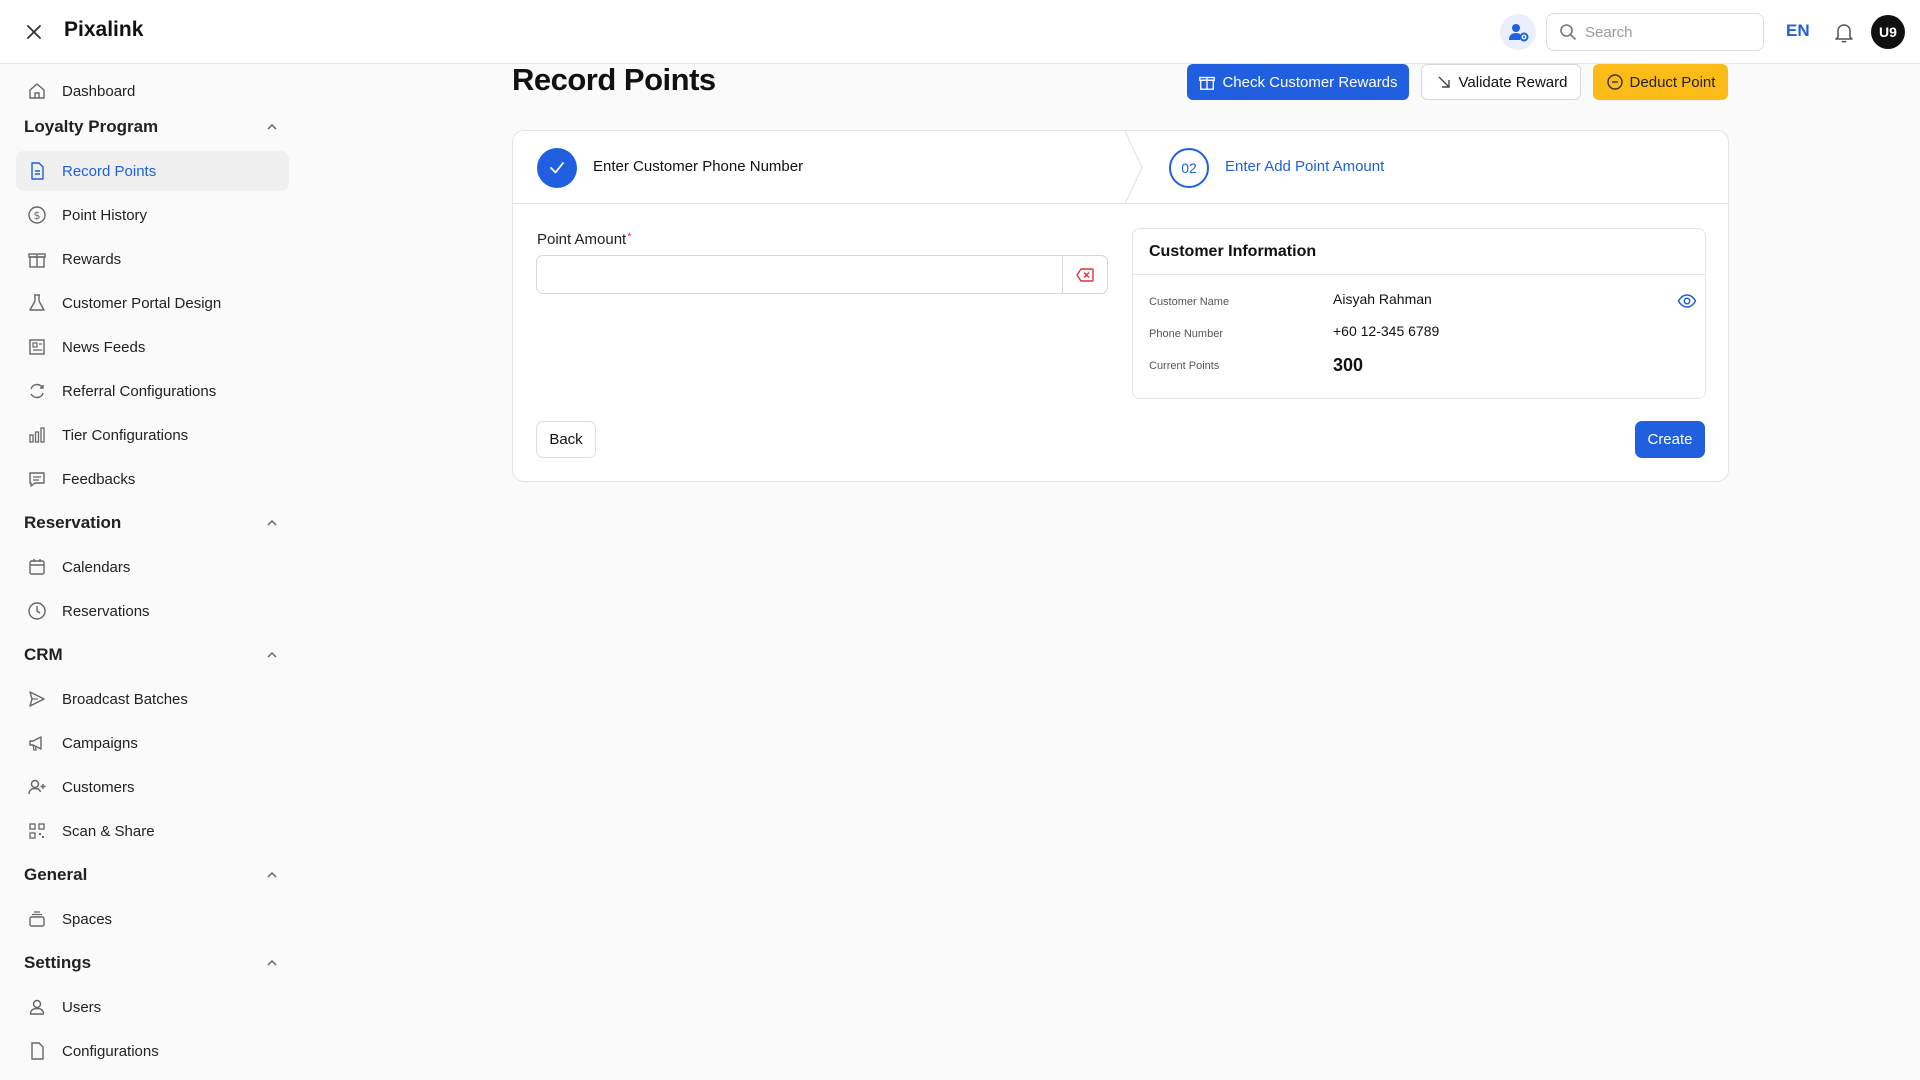  Describe the element at coordinates (1665, 32) in the screenshot. I see `search-input` at that location.